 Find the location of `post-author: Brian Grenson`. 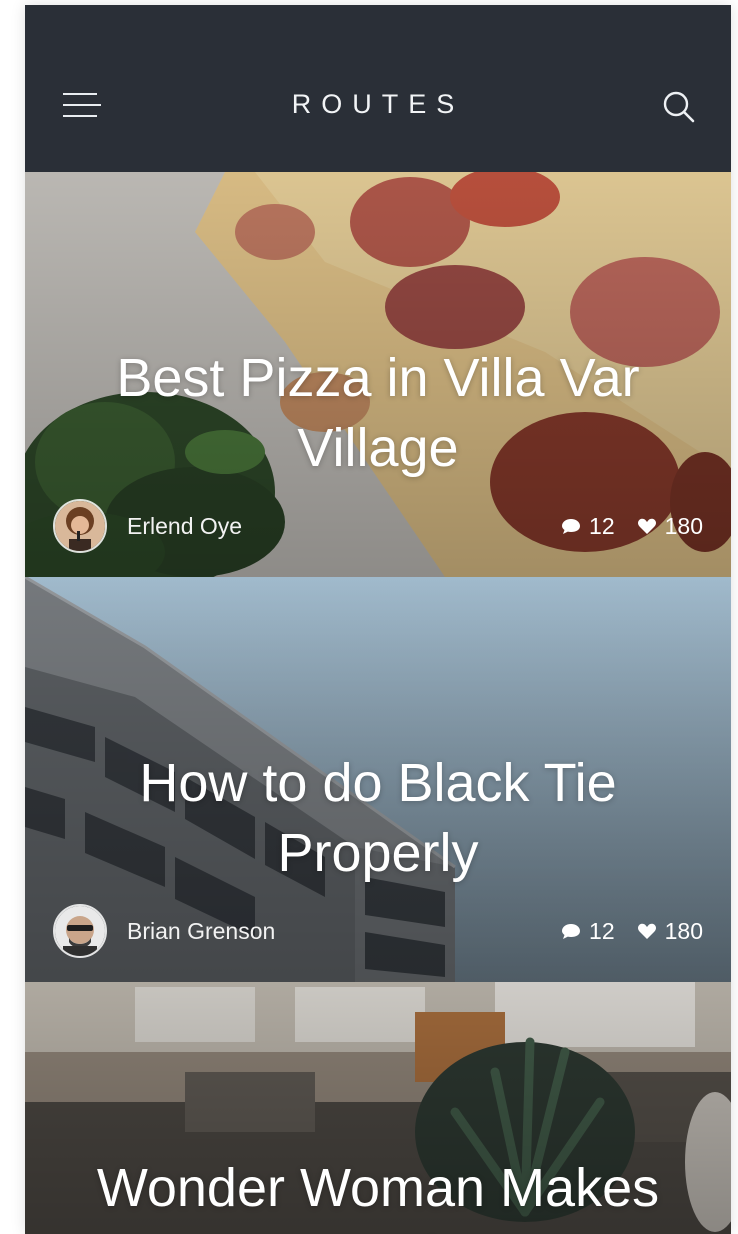

post-author: Brian Grenson is located at coordinates (164, 931).